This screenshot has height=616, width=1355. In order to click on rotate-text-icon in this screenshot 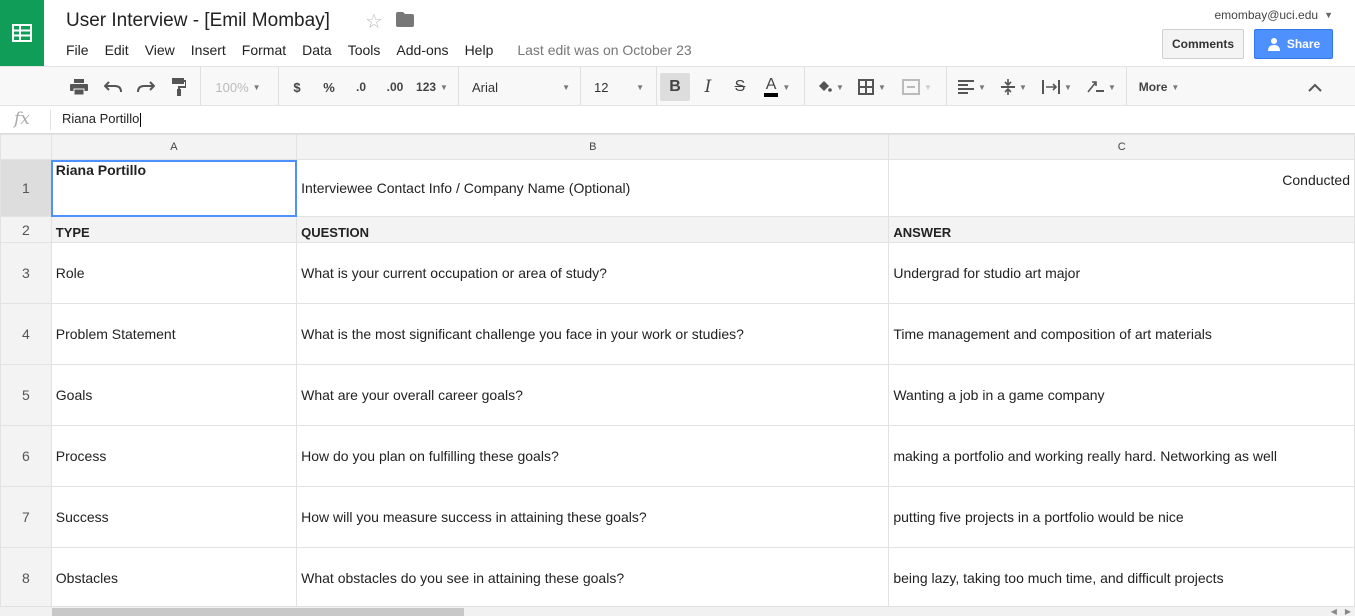, I will do `click(1096, 87)`.